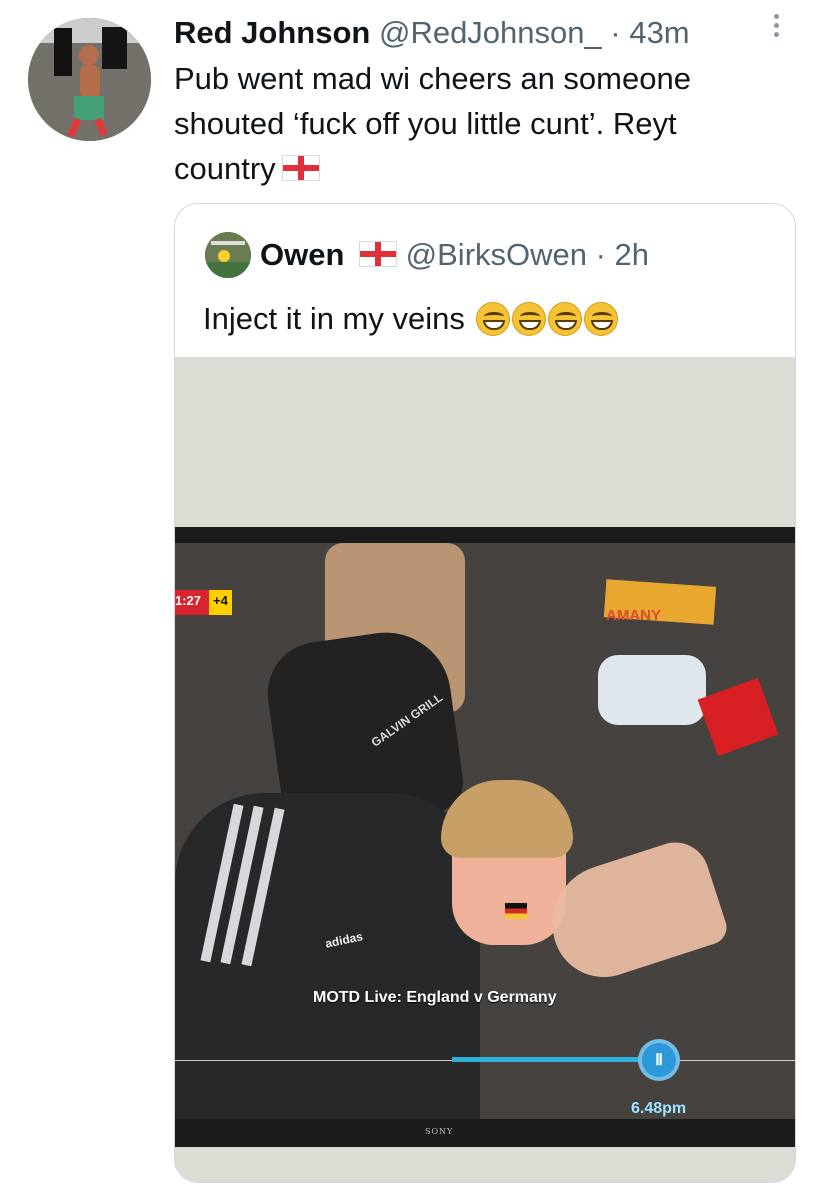 This screenshot has height=1200, width=822. What do you see at coordinates (496, 254) in the screenshot?
I see `quoted-author-handle: @BirksOwen` at bounding box center [496, 254].